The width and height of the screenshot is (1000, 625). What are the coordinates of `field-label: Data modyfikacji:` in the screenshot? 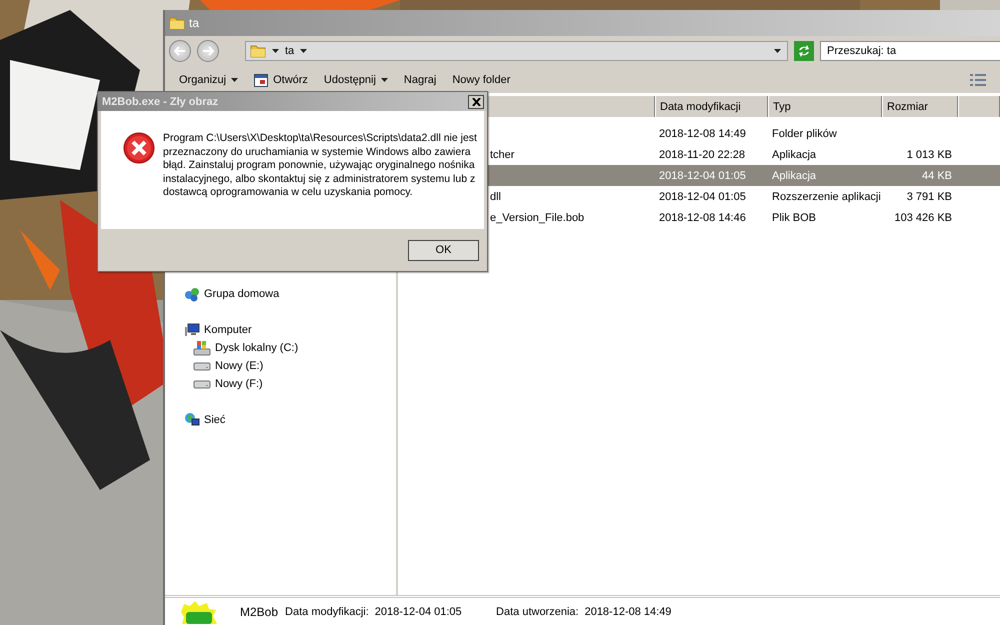 It's located at (327, 612).